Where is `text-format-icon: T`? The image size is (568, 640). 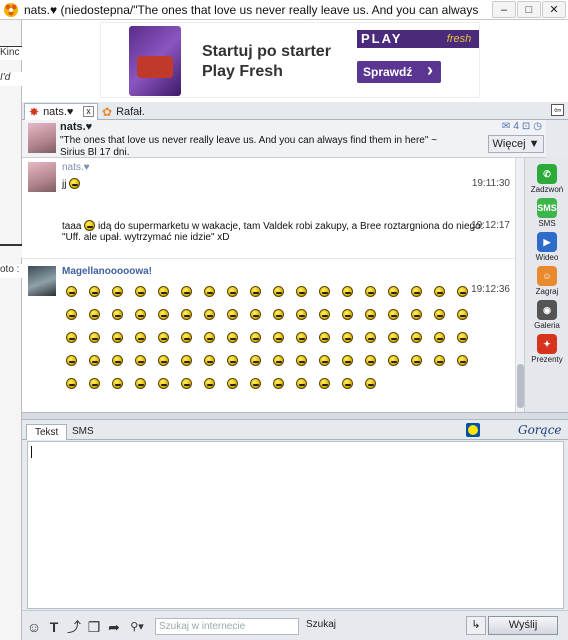
text-format-icon: T is located at coordinates (54, 627).